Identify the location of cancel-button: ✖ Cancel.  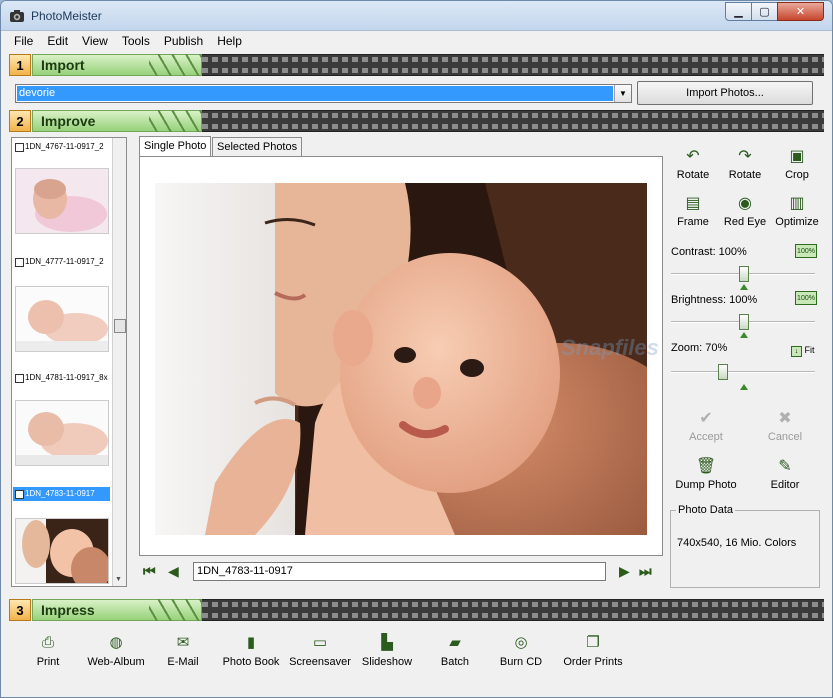
(785, 426).